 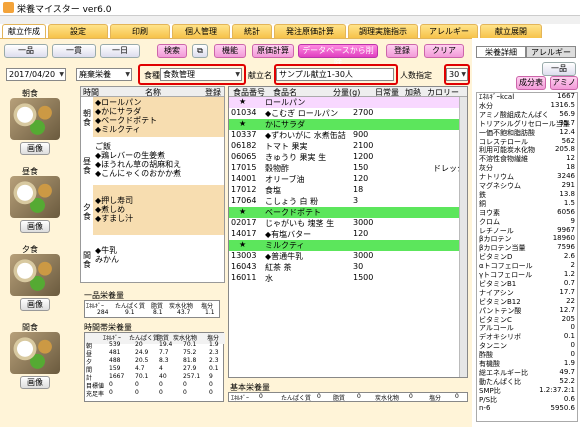 What do you see at coordinates (348, 212) in the screenshot?
I see `group-row: ★ ベークドポテト` at bounding box center [348, 212].